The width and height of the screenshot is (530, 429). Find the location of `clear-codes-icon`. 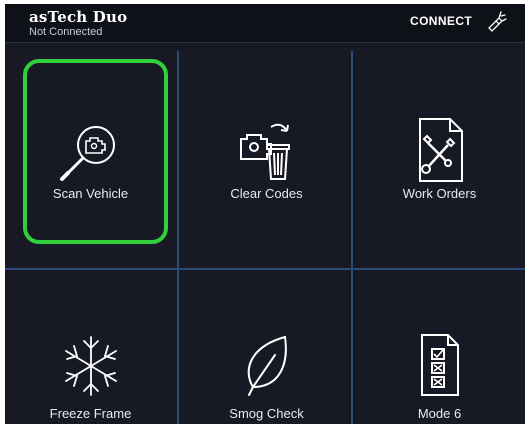

clear-codes-icon is located at coordinates (264, 151).